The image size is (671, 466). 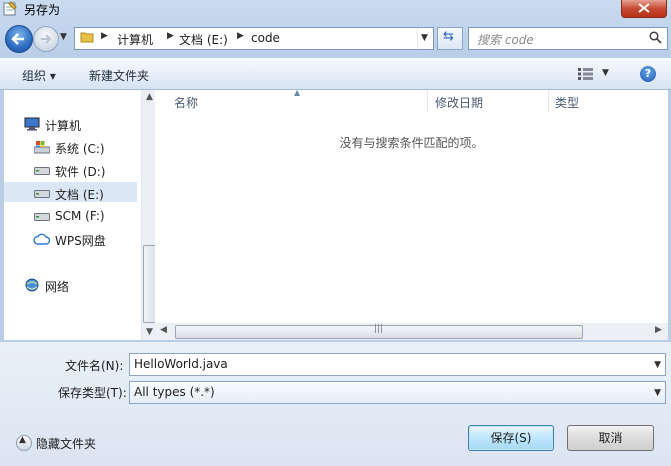 I want to click on view-dropdown-icon: ▼, so click(x=605, y=73).